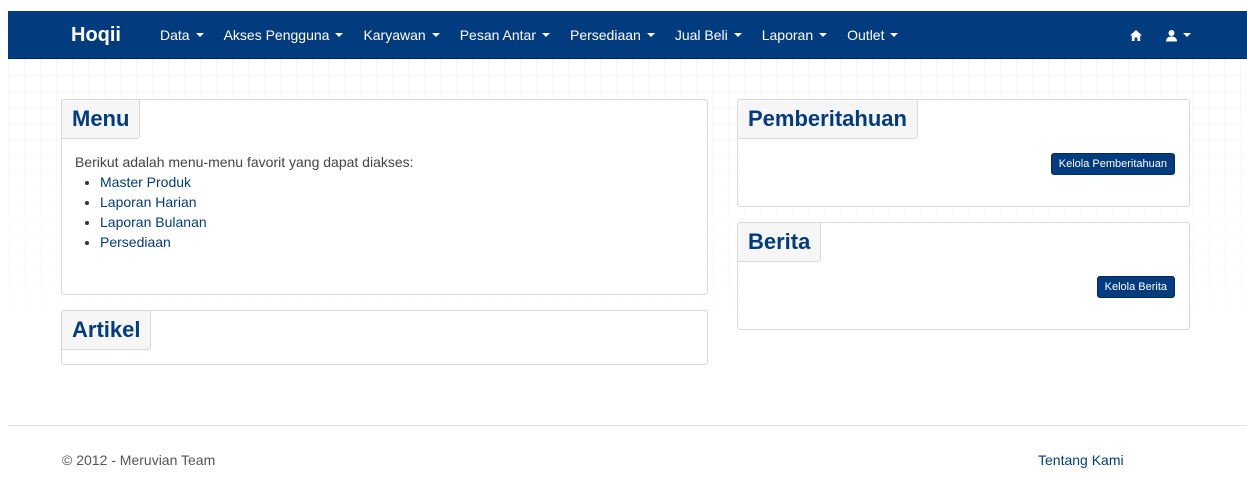  Describe the element at coordinates (257, 182) in the screenshot. I see `list-item: Master Produk` at that location.